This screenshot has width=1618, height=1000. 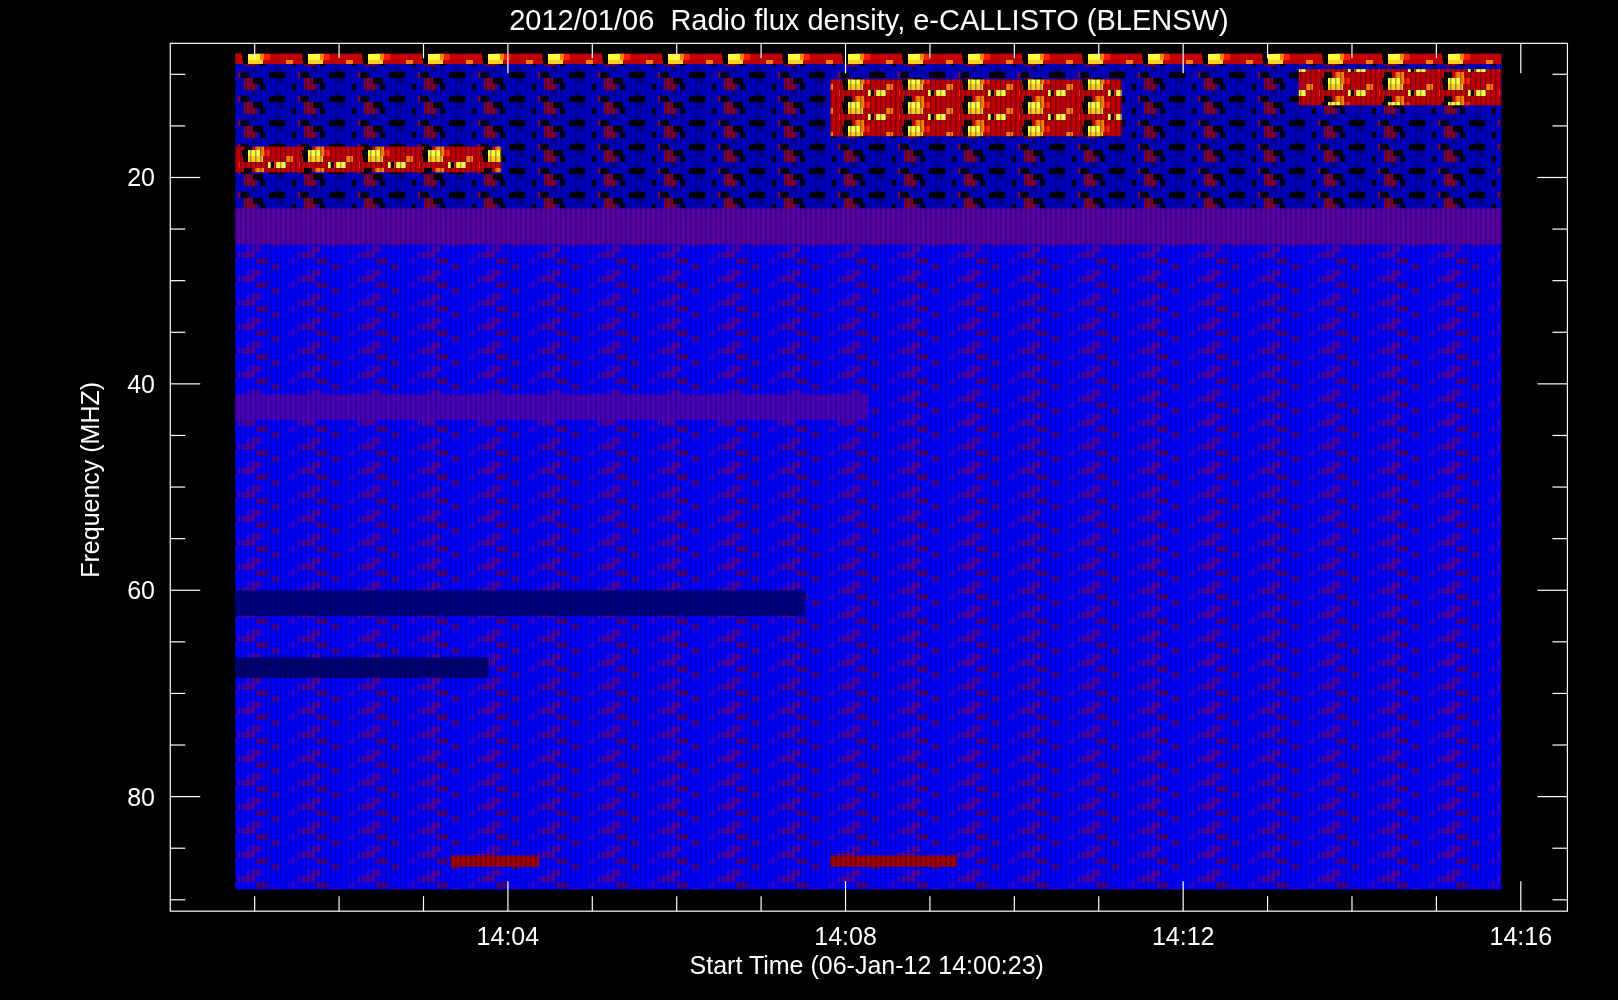 I want to click on chart-title: 2012/01/06 Radio flux density, e-CALLISTO (BLENSW), so click(x=869, y=20).